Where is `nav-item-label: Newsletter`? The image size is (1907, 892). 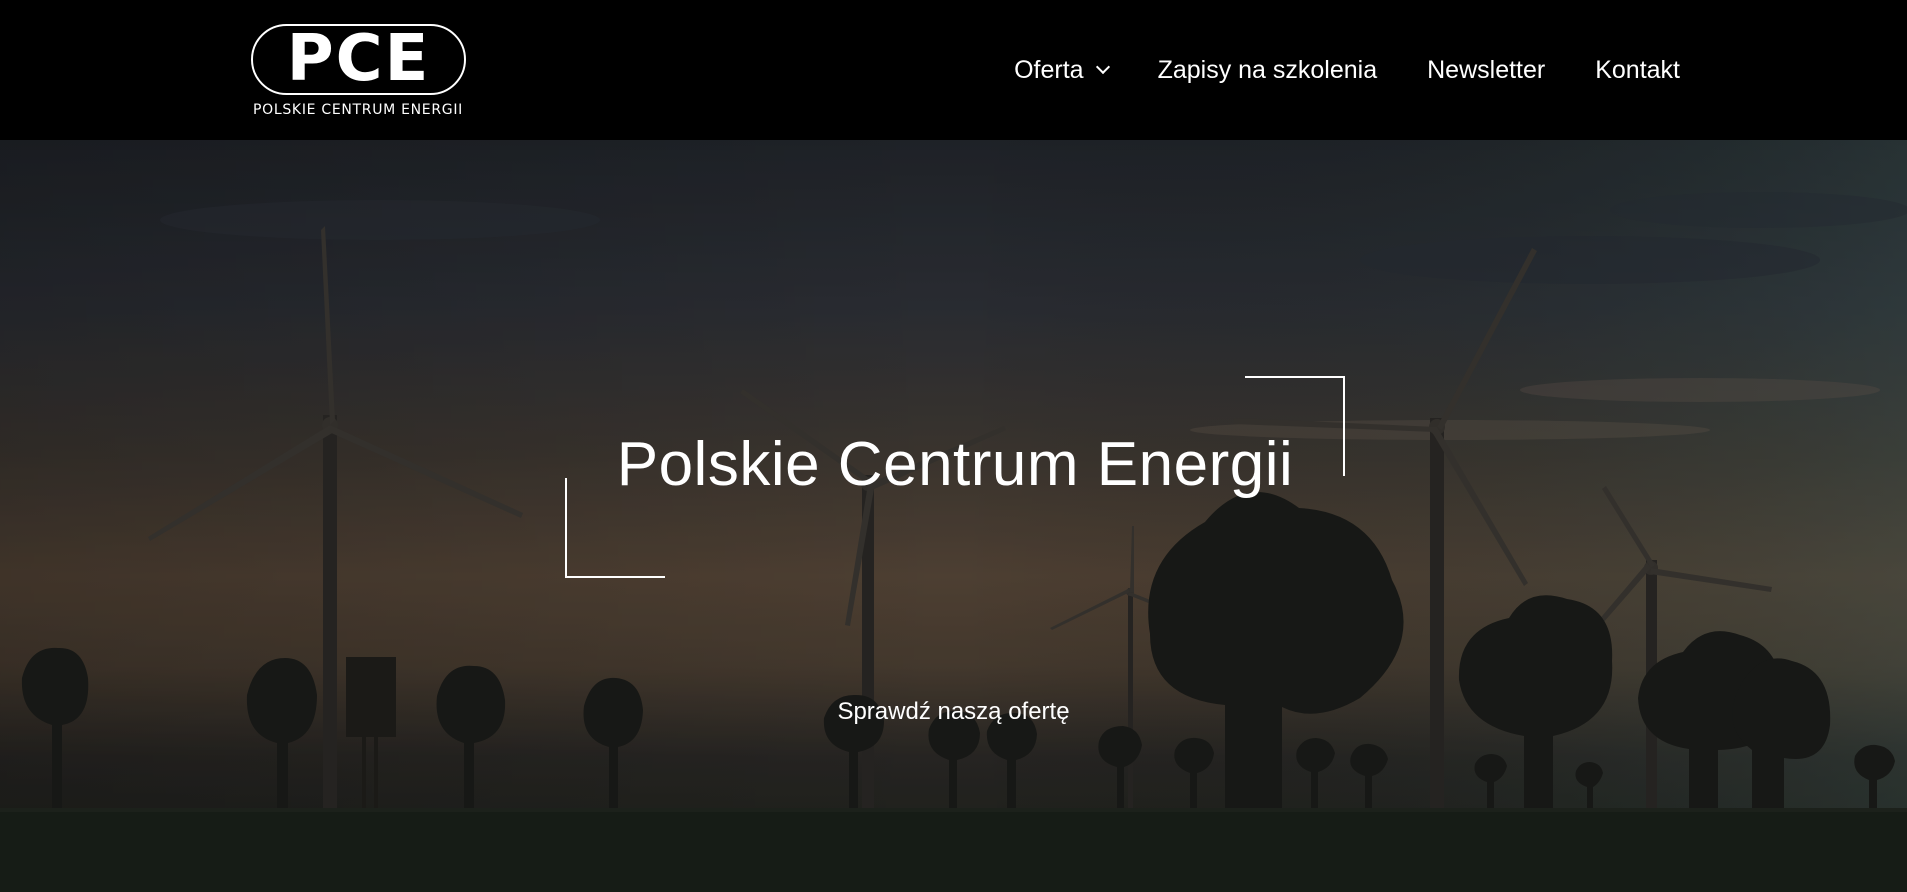
nav-item-label: Newsletter is located at coordinates (1486, 69).